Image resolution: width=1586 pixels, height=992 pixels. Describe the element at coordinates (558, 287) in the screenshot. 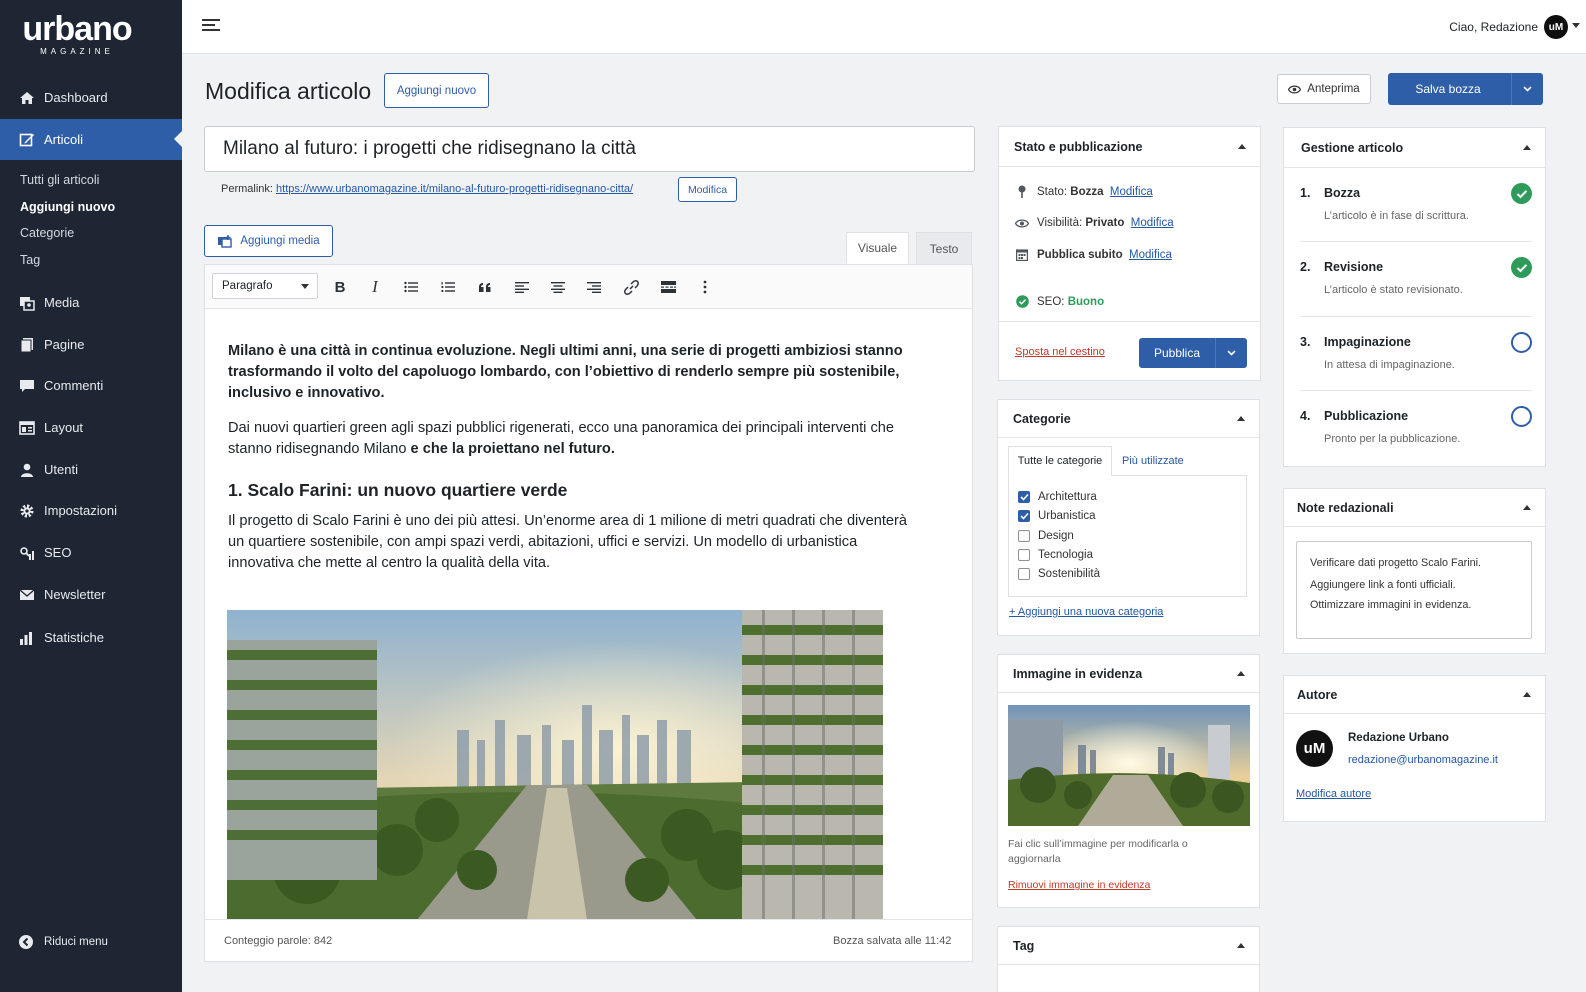

I see `align-center-icon` at that location.